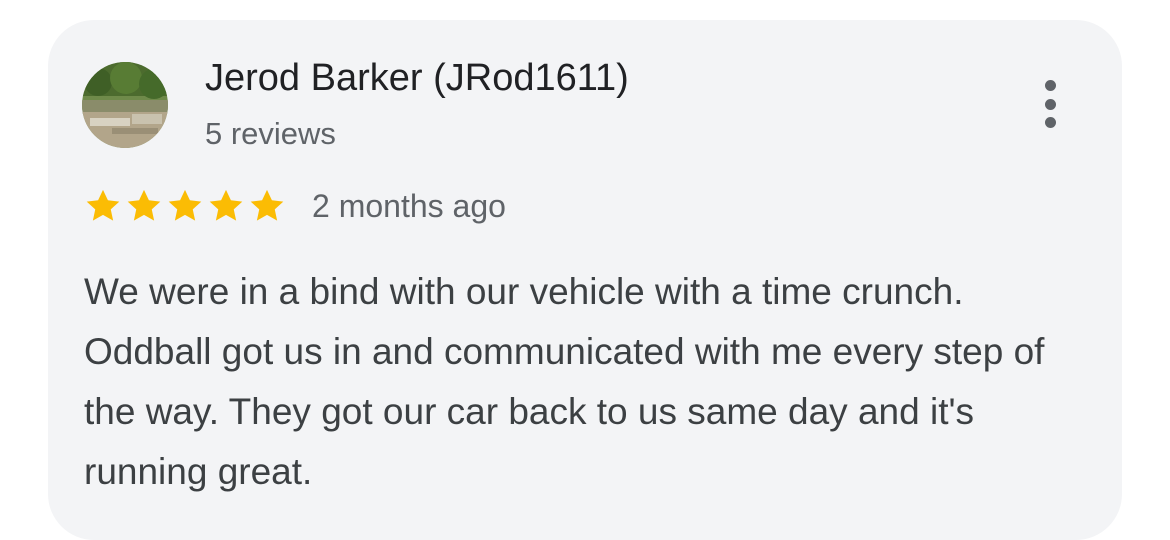  What do you see at coordinates (417, 78) in the screenshot?
I see `author-name: Jerod Barker (JRod1611)` at bounding box center [417, 78].